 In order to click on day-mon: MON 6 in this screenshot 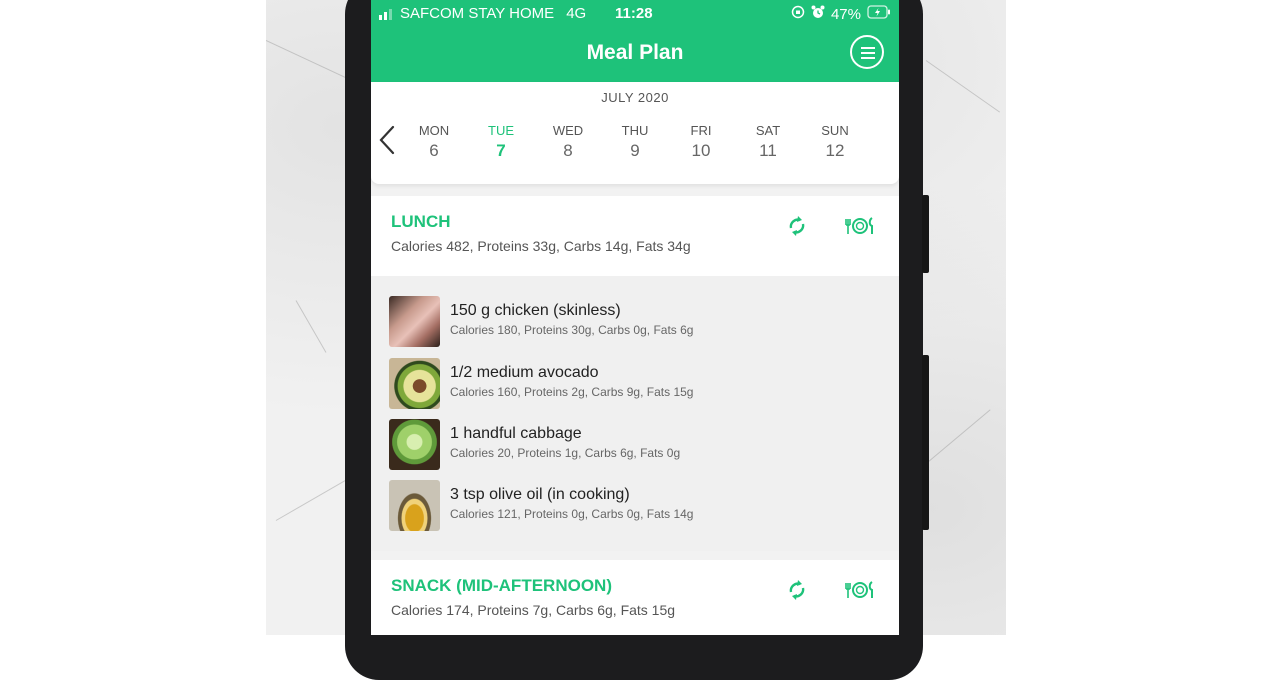, I will do `click(434, 142)`.